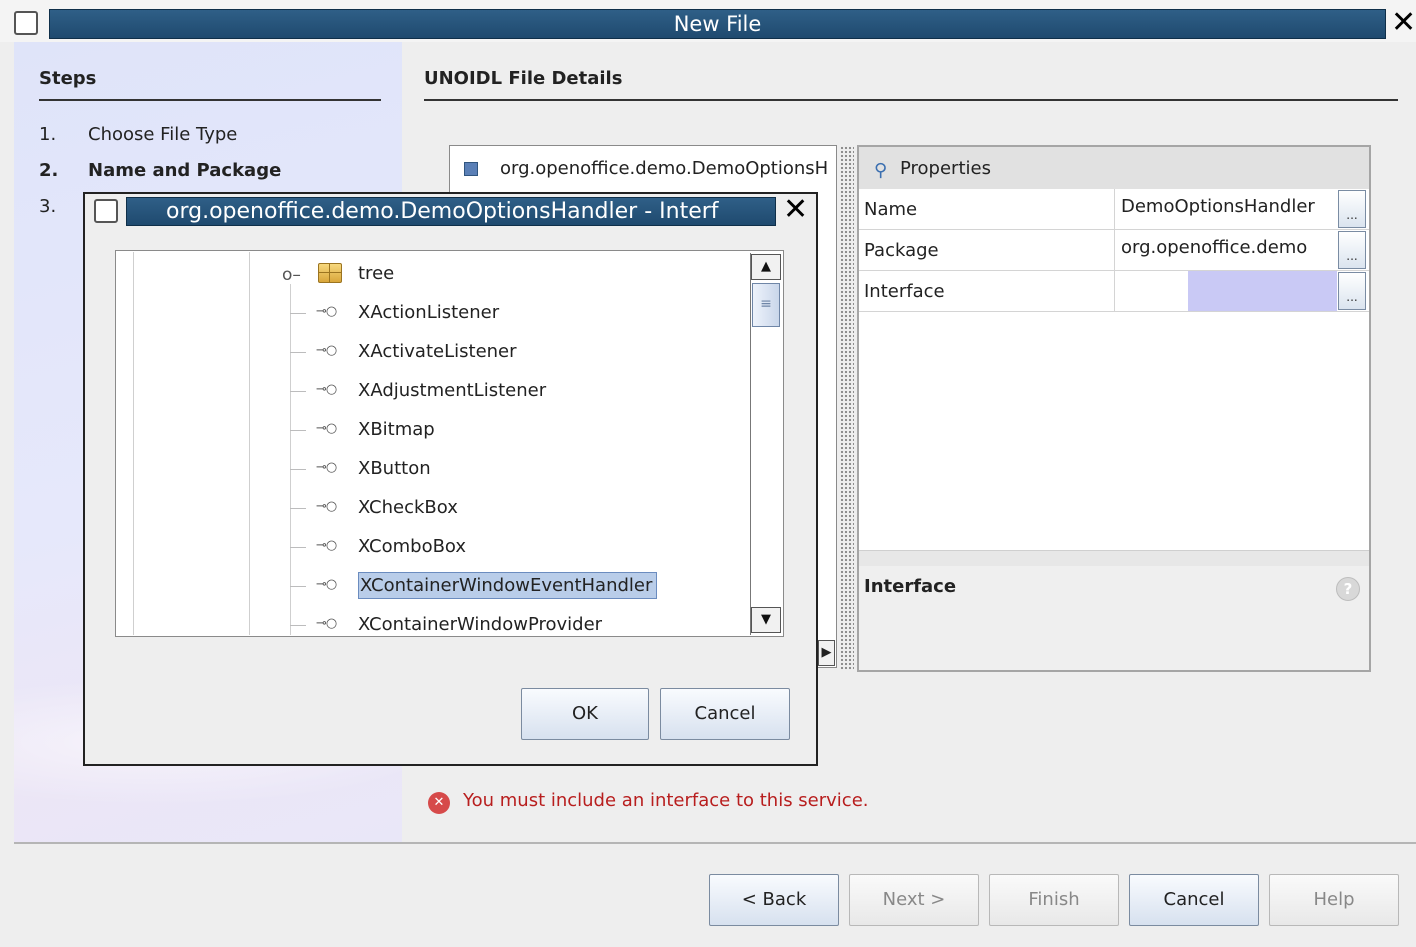 This screenshot has width=1416, height=947. What do you see at coordinates (48, 134) in the screenshot?
I see `step-number: 1.` at bounding box center [48, 134].